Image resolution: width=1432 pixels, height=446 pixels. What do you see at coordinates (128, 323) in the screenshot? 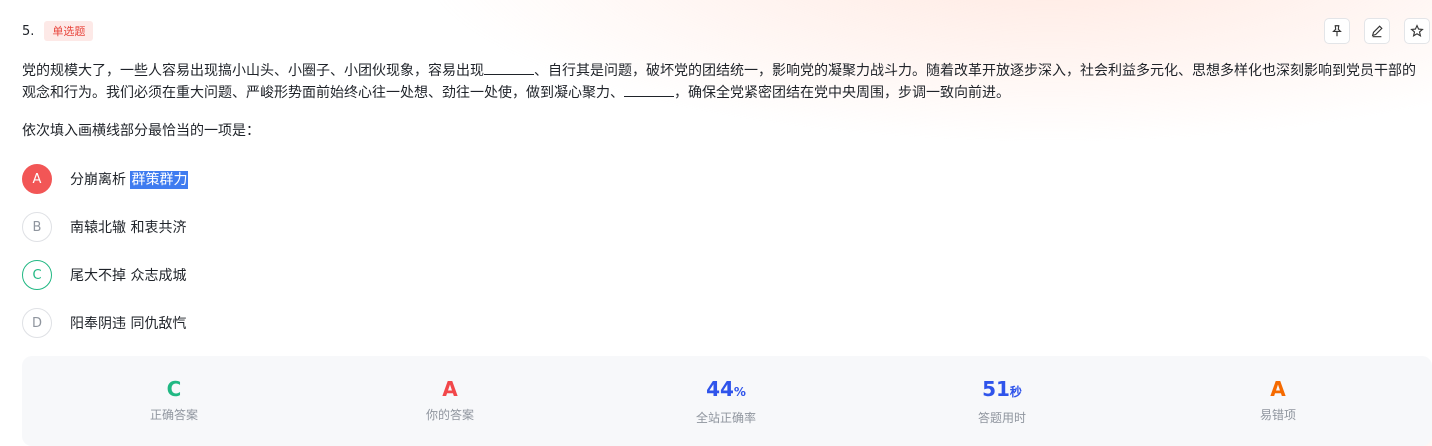
I see `option-text: 阳奉阴违 同仇敌忾` at bounding box center [128, 323].